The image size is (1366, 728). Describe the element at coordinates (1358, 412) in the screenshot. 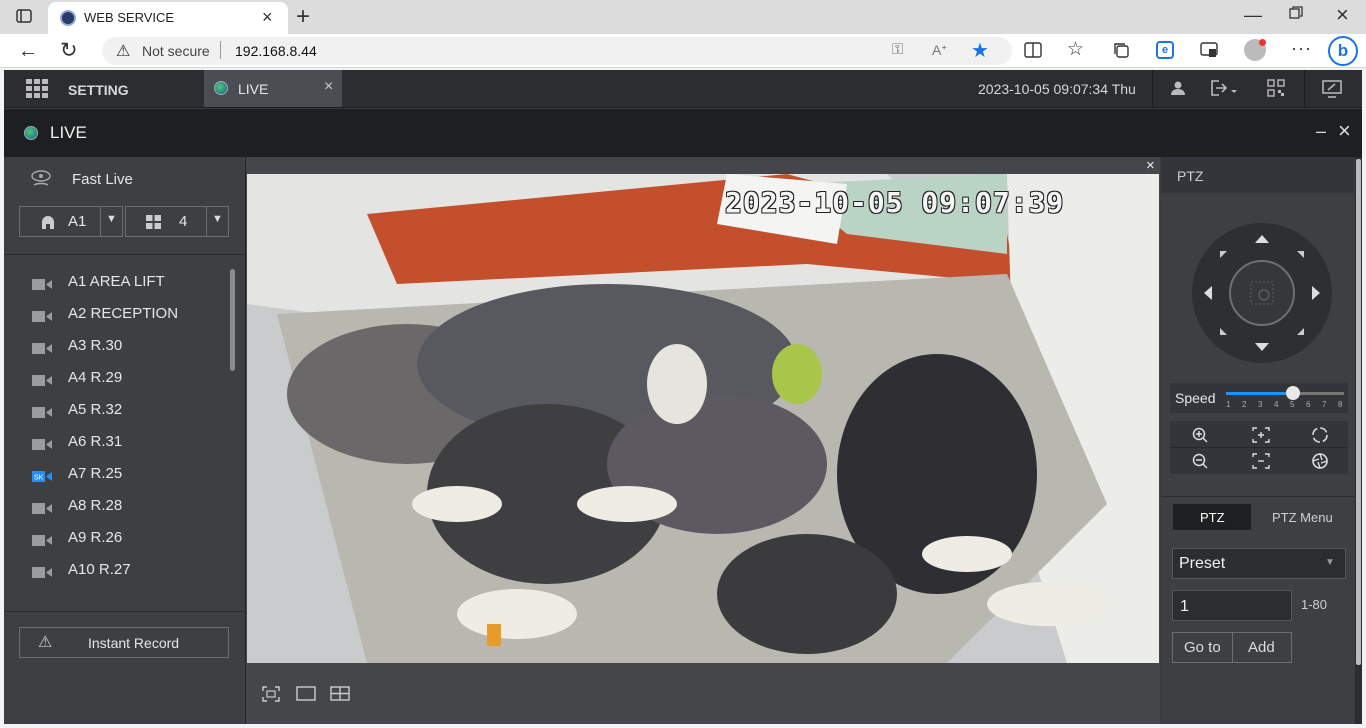

I see `ptz-scrollbar-thumb` at that location.